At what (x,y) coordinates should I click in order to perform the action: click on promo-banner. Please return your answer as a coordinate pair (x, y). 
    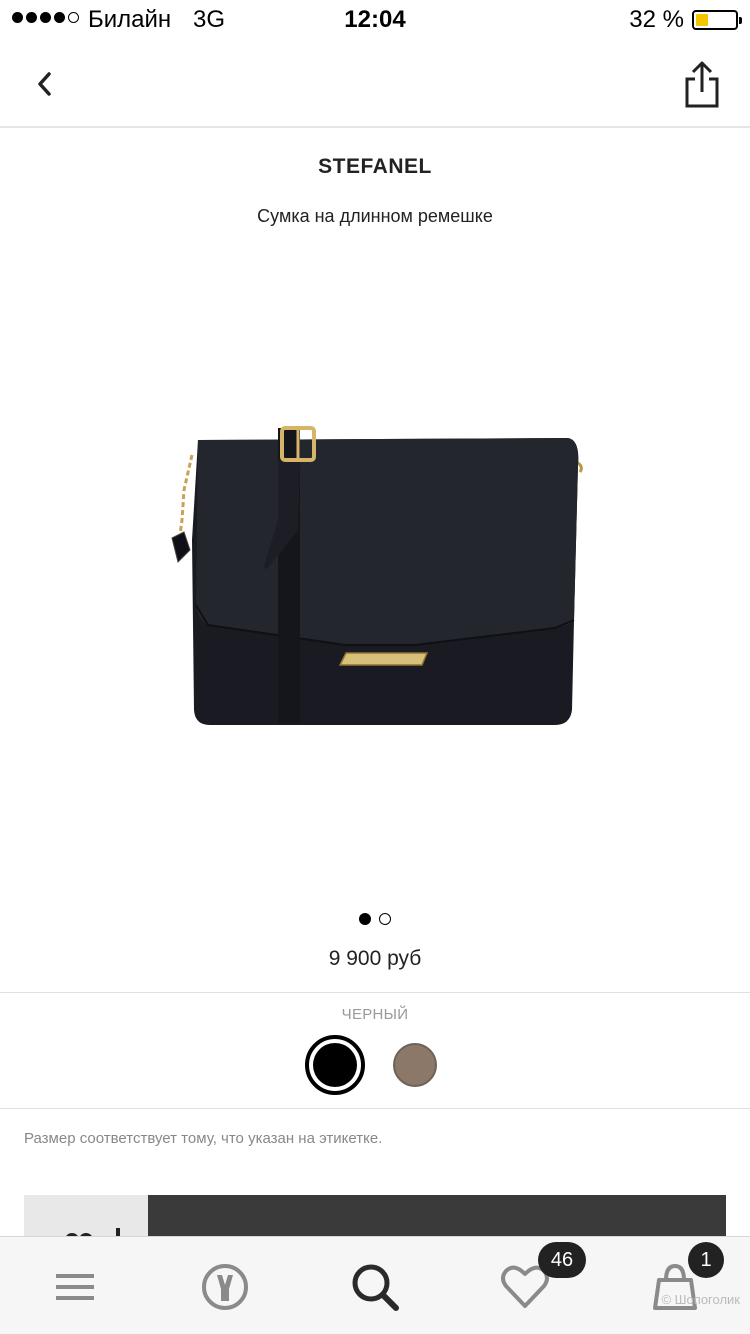
    Looking at the image, I should click on (437, 1217).